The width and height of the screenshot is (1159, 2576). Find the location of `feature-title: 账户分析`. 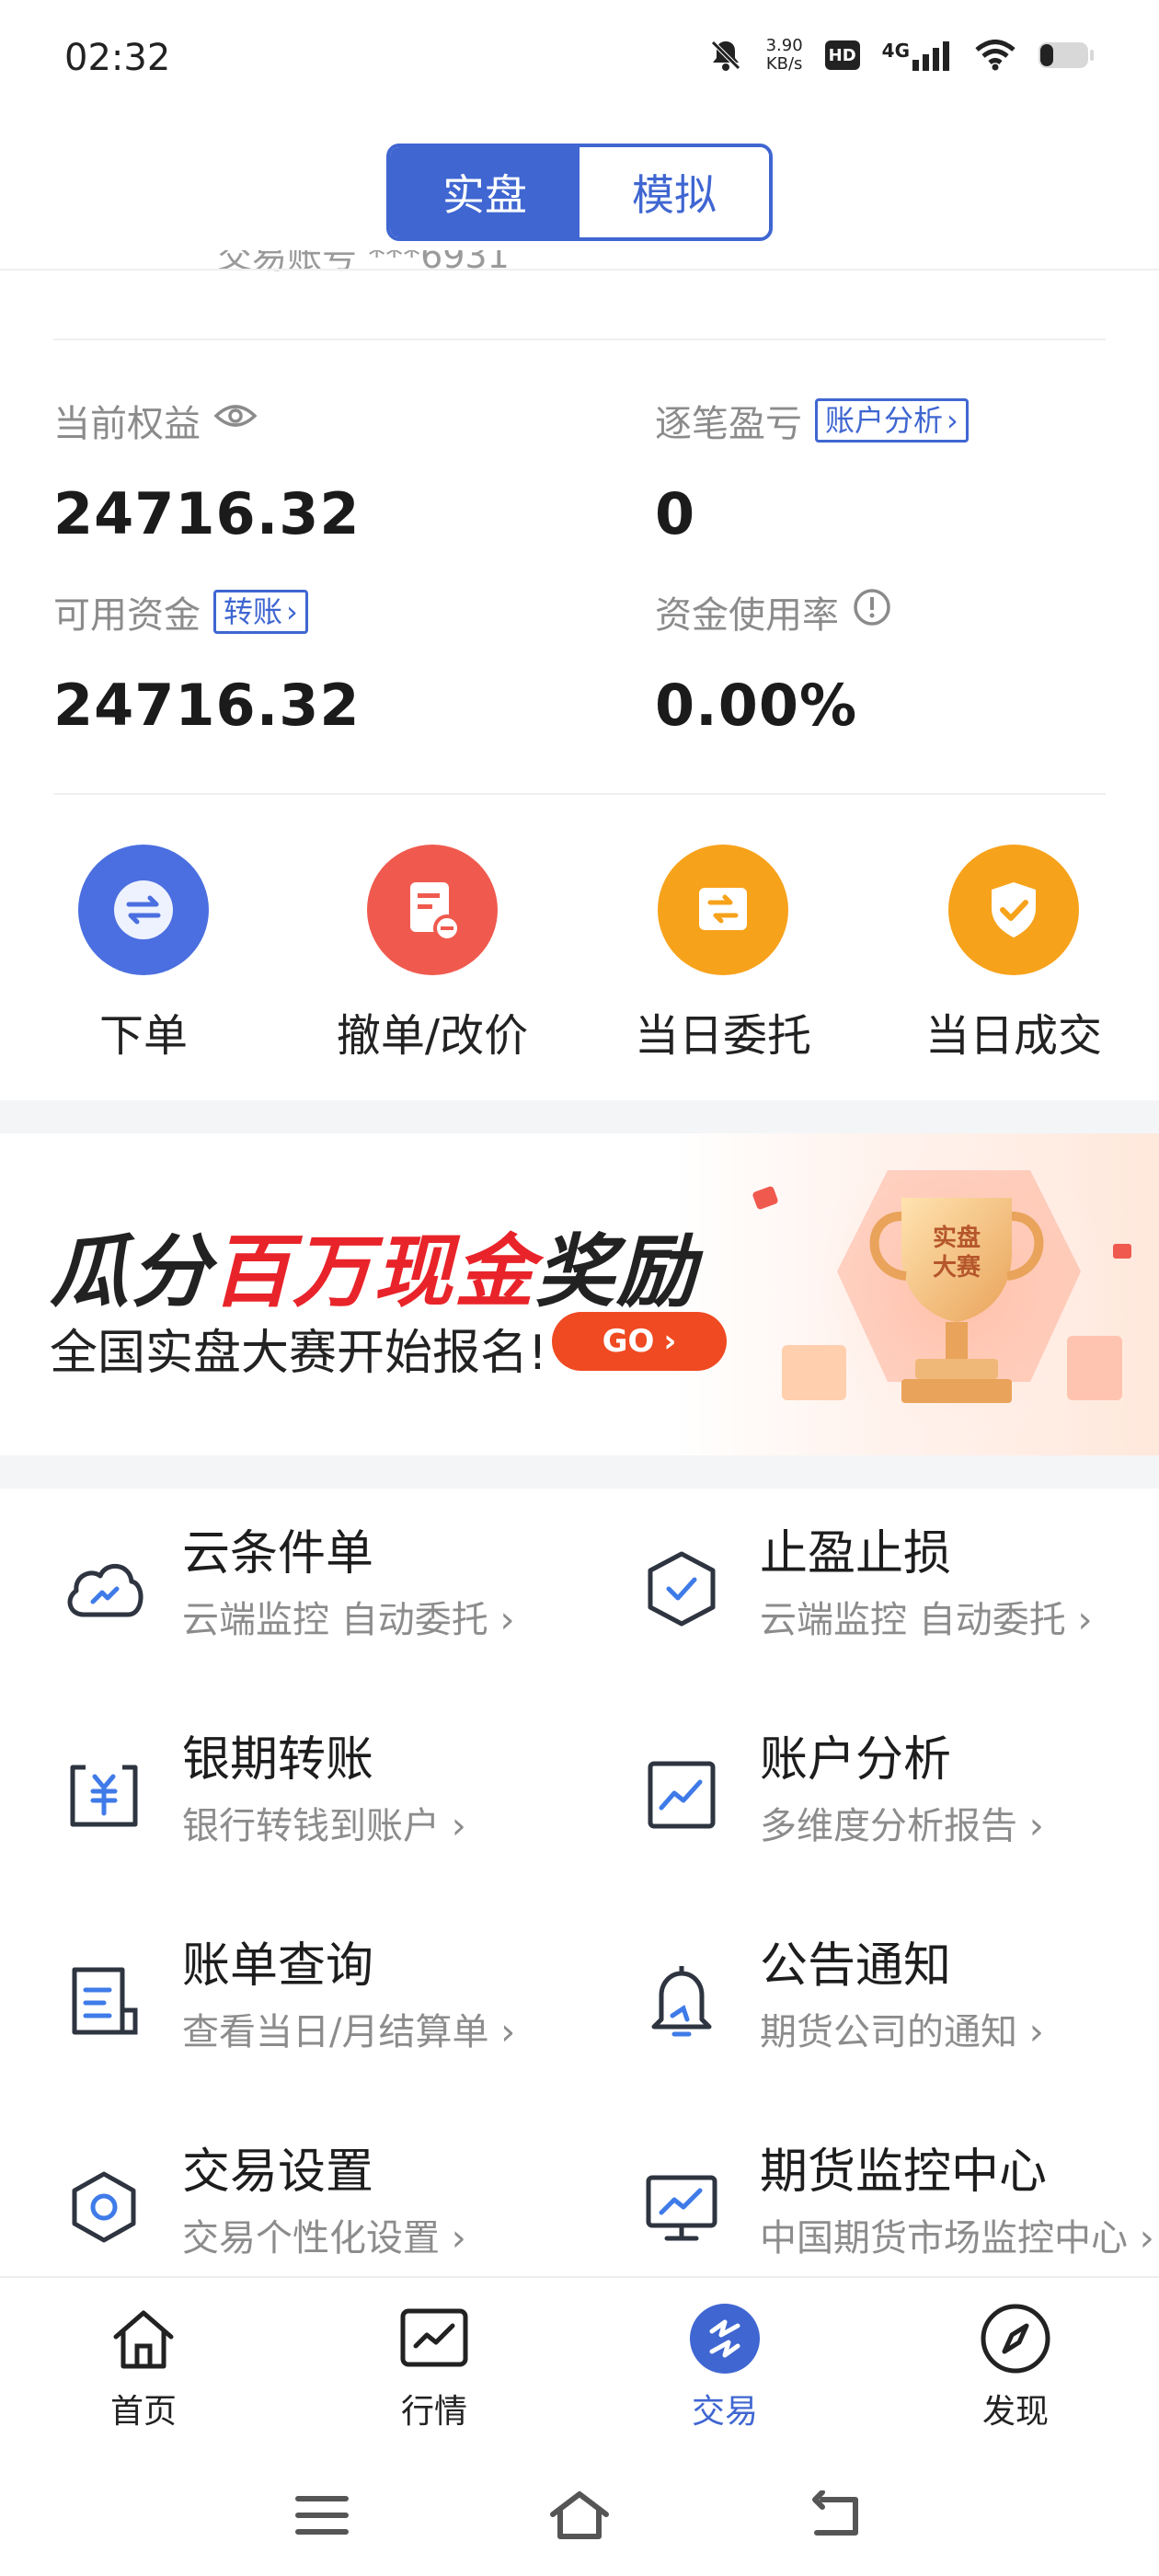

feature-title: 账户分析 is located at coordinates (856, 1760).